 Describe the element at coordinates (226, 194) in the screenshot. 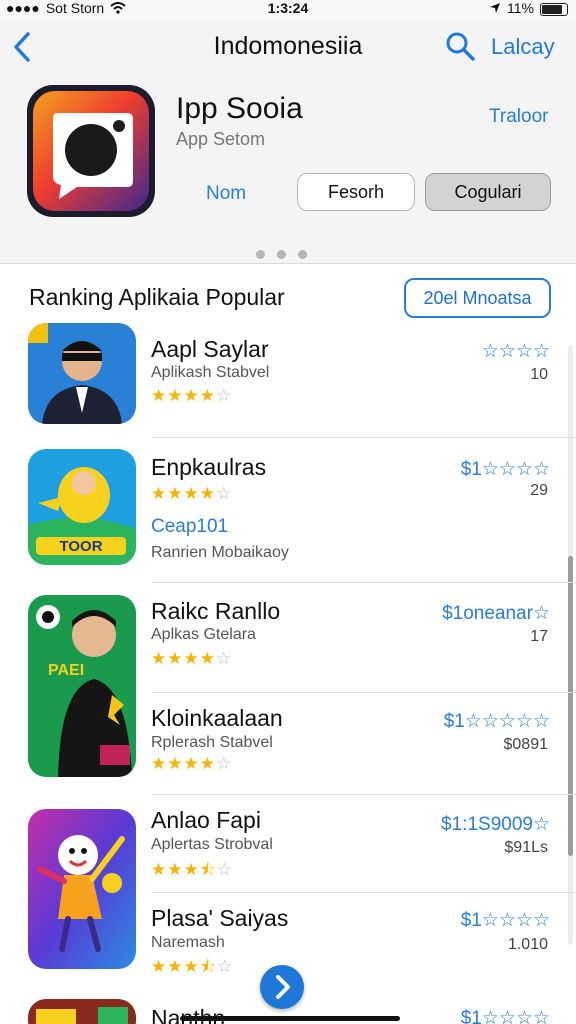

I see `featured-left-link: Nom` at that location.